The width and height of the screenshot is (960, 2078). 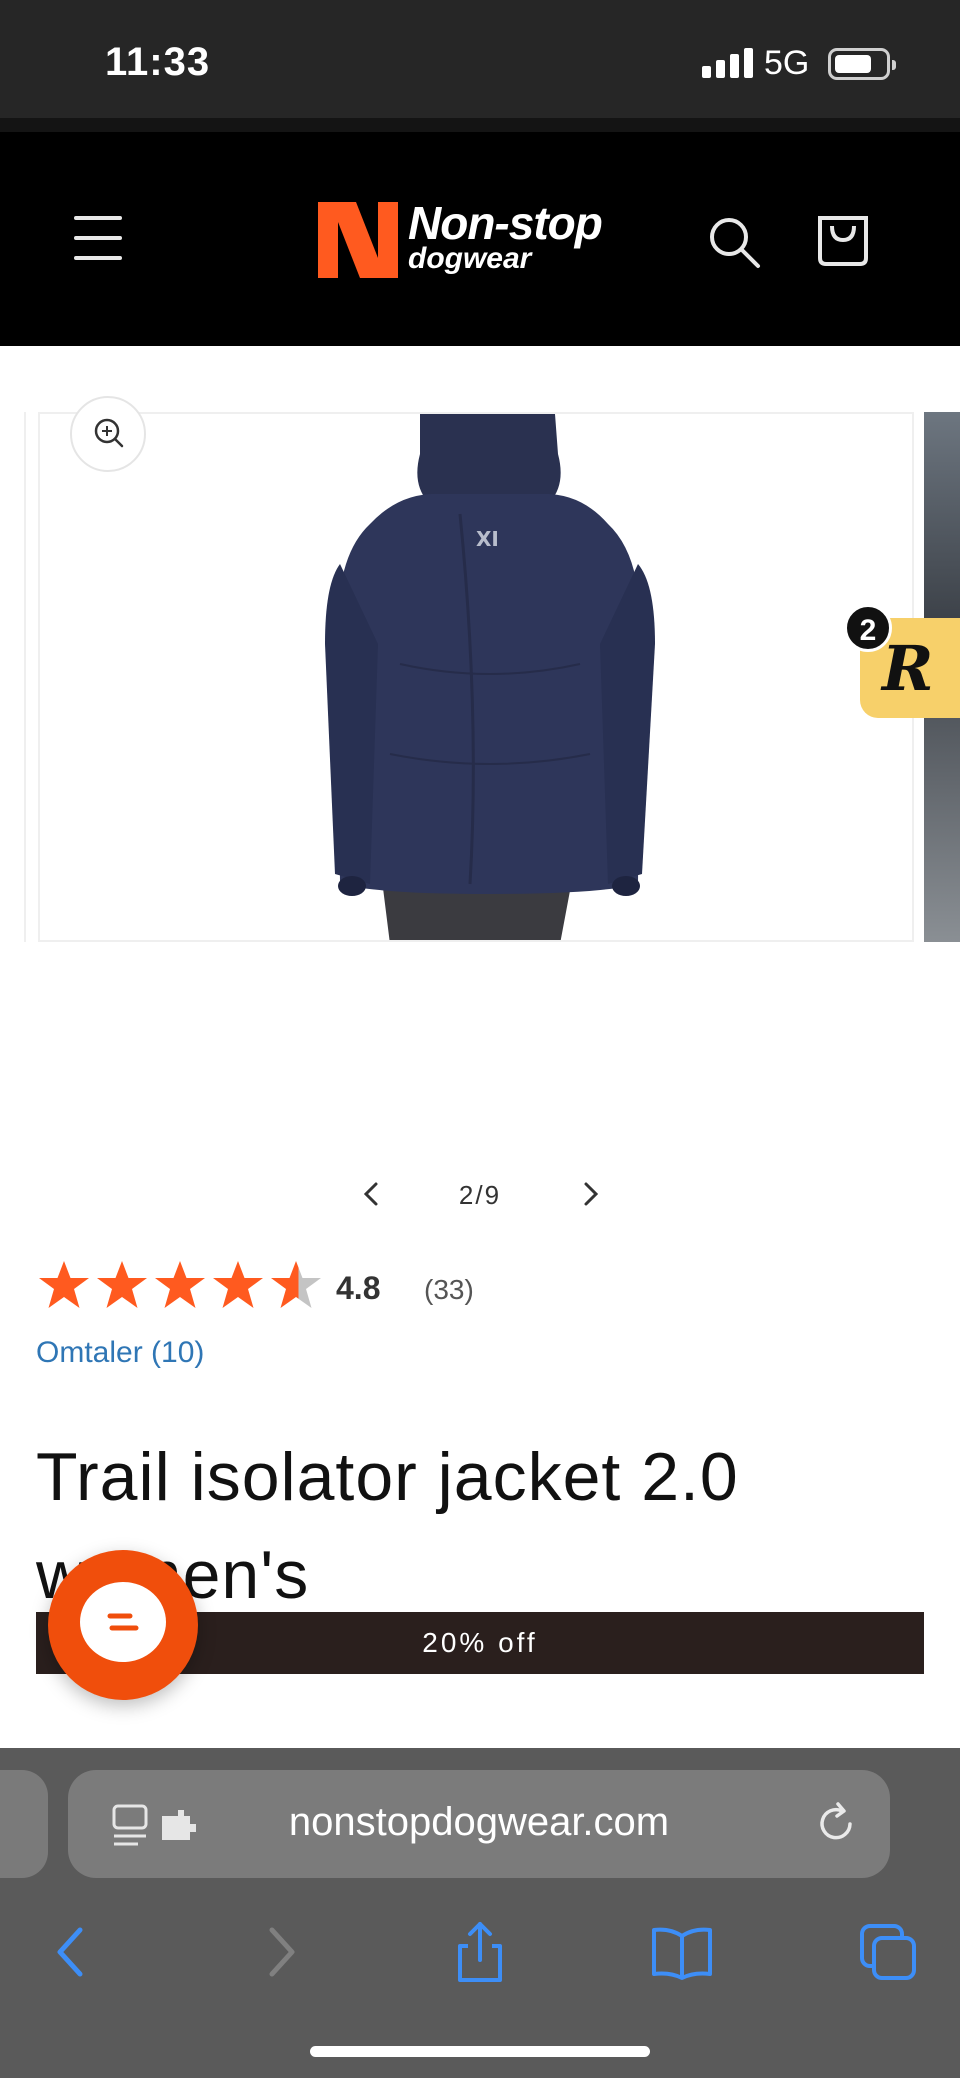 I want to click on jacket-back-illustration: XI, so click(x=490, y=677).